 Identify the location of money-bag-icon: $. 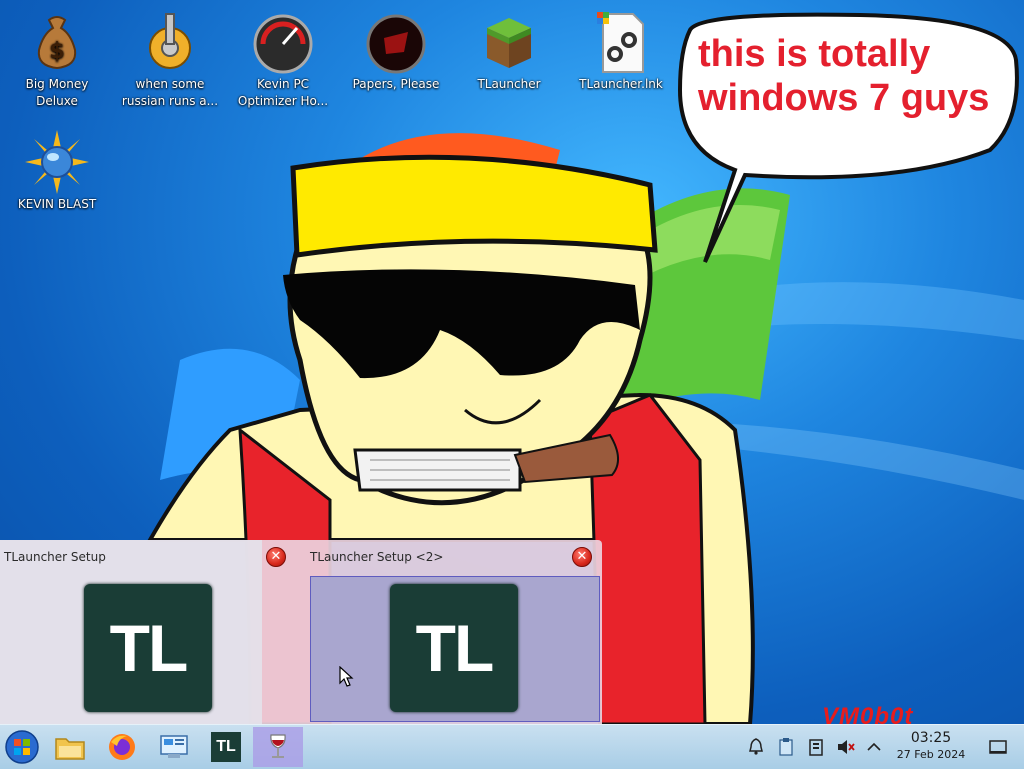
(57, 43).